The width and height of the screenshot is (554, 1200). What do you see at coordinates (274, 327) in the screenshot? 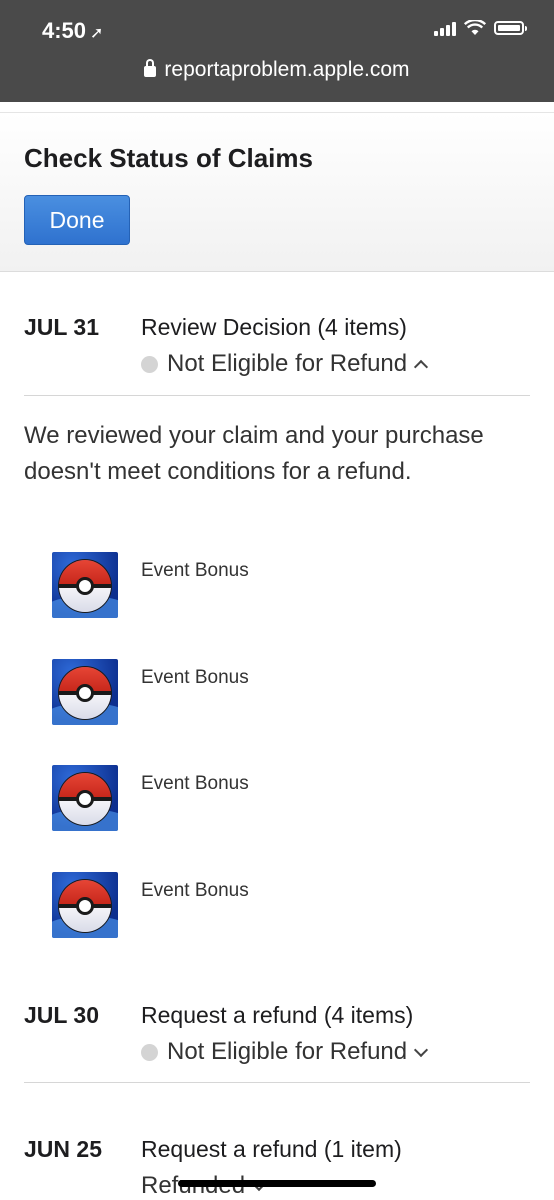
I see `claim-title: Review Decision (4 items)` at bounding box center [274, 327].